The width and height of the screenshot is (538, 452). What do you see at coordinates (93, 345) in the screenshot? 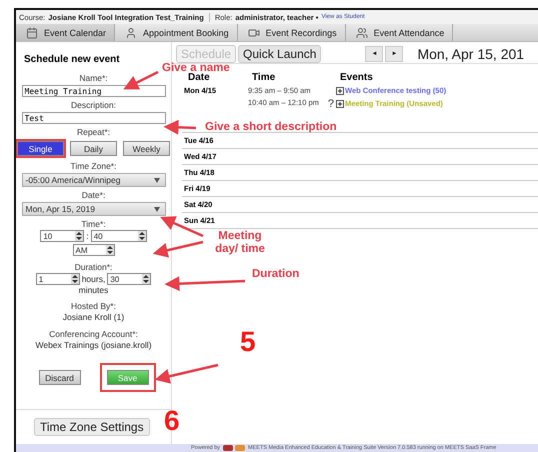
I see `account-name: Webex Trainings (josiane.kroll)` at bounding box center [93, 345].